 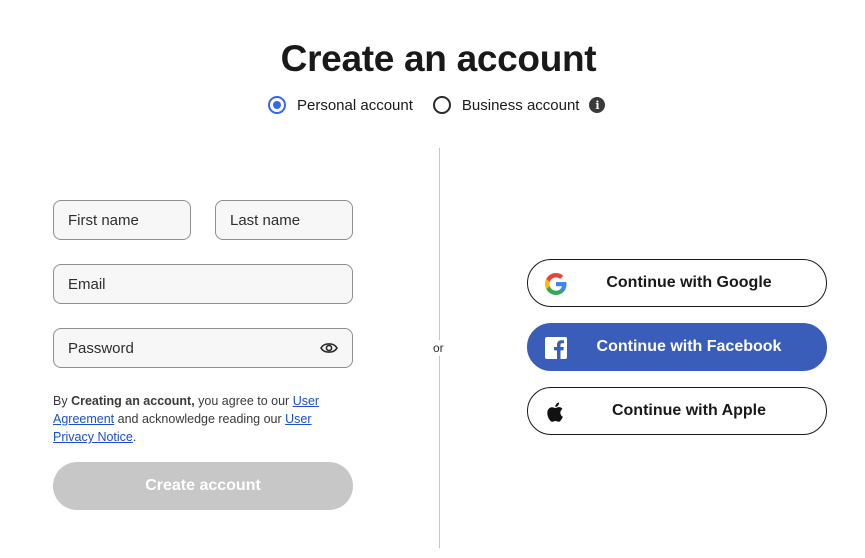 What do you see at coordinates (438, 58) in the screenshot?
I see `page-title: Create an account` at bounding box center [438, 58].